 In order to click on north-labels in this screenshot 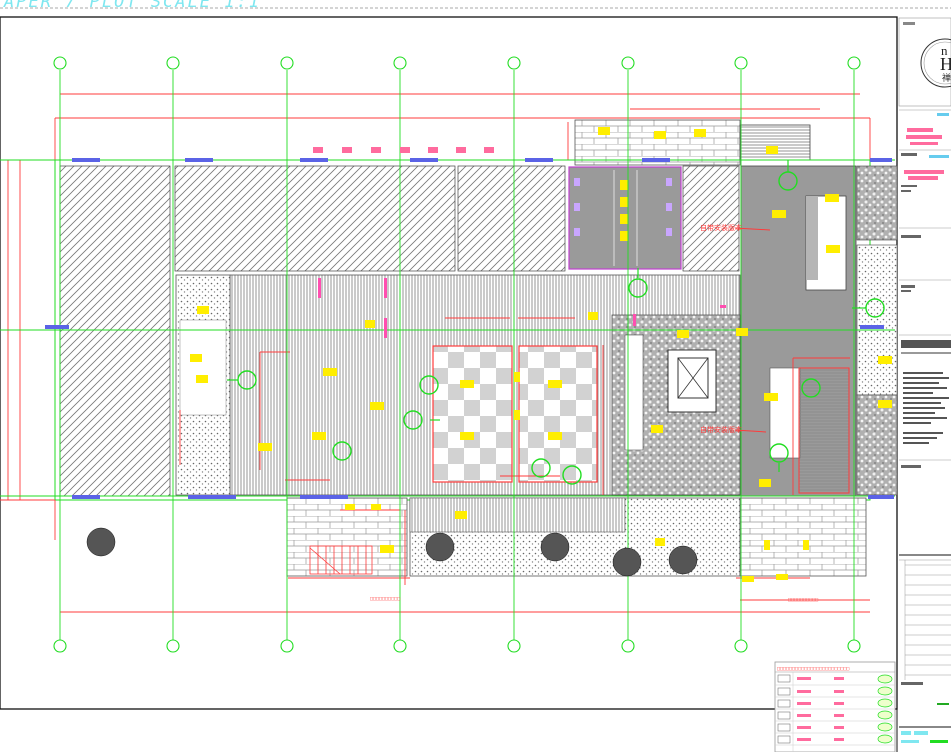, I will do `click(403, 150)`.